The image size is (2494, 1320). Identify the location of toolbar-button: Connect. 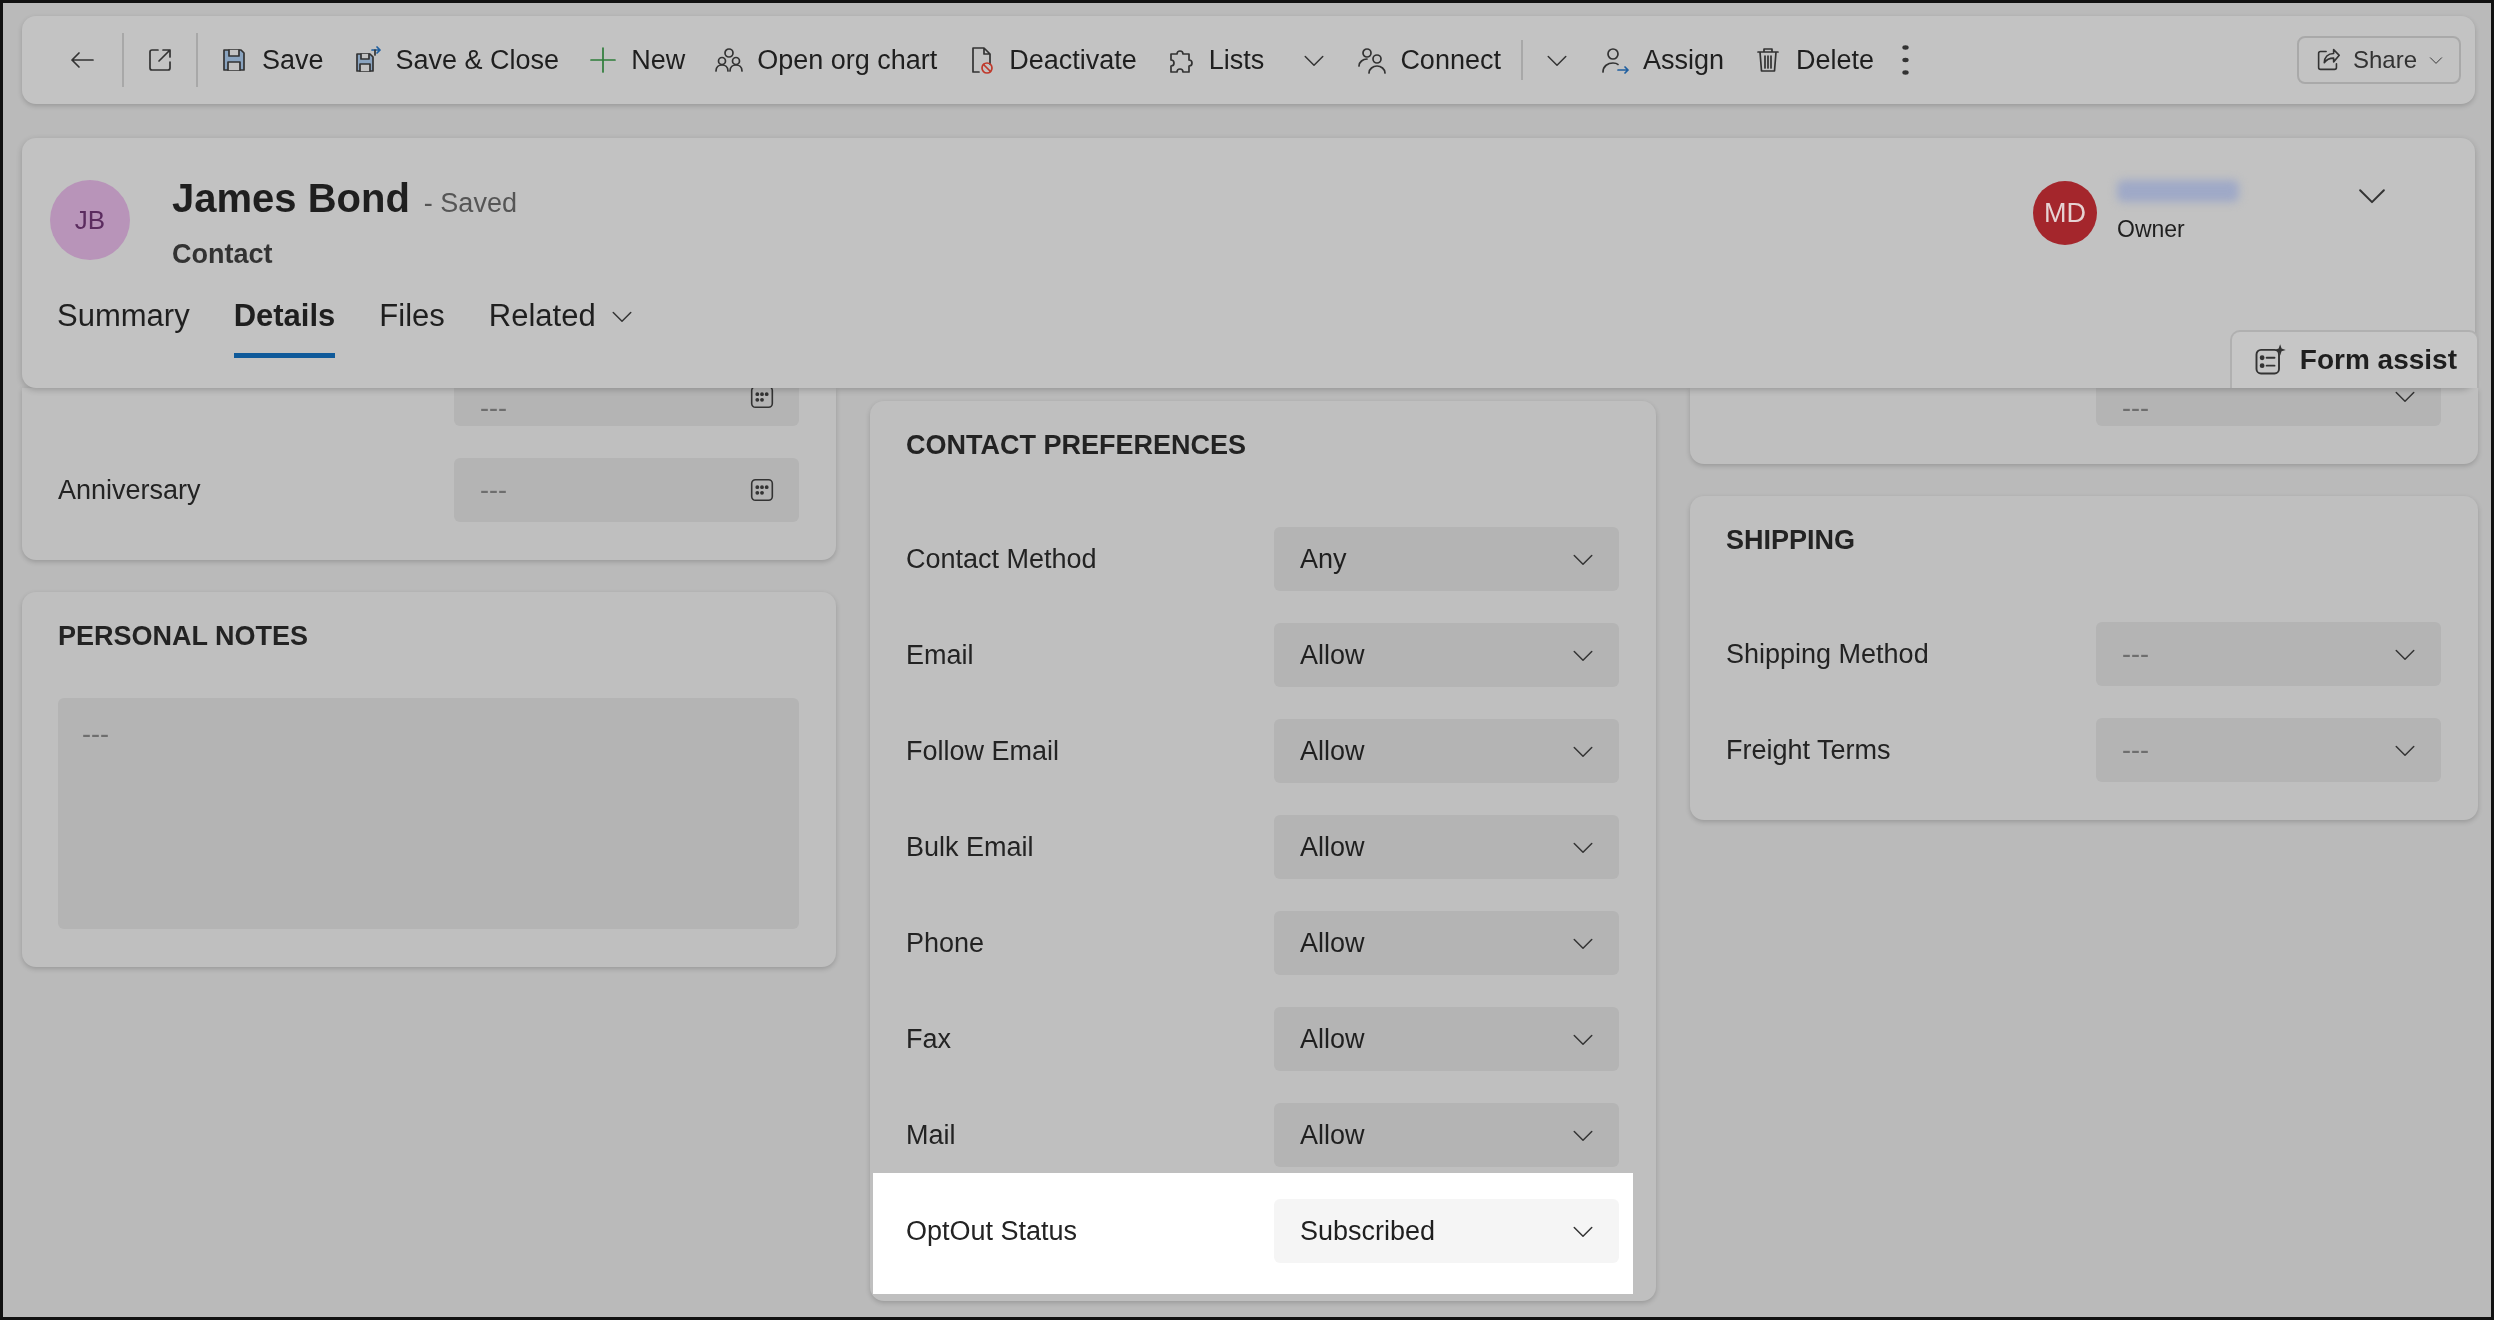
(1428, 60).